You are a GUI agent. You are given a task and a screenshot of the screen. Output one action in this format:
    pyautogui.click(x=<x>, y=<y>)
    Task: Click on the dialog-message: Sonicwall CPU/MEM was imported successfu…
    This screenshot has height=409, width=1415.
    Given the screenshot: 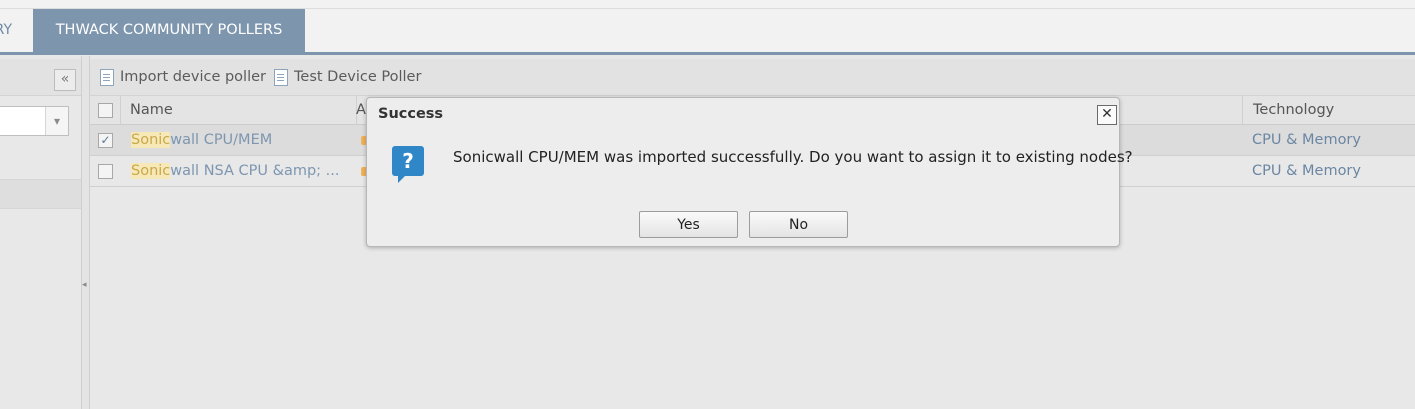 What is the action you would take?
    pyautogui.click(x=793, y=157)
    